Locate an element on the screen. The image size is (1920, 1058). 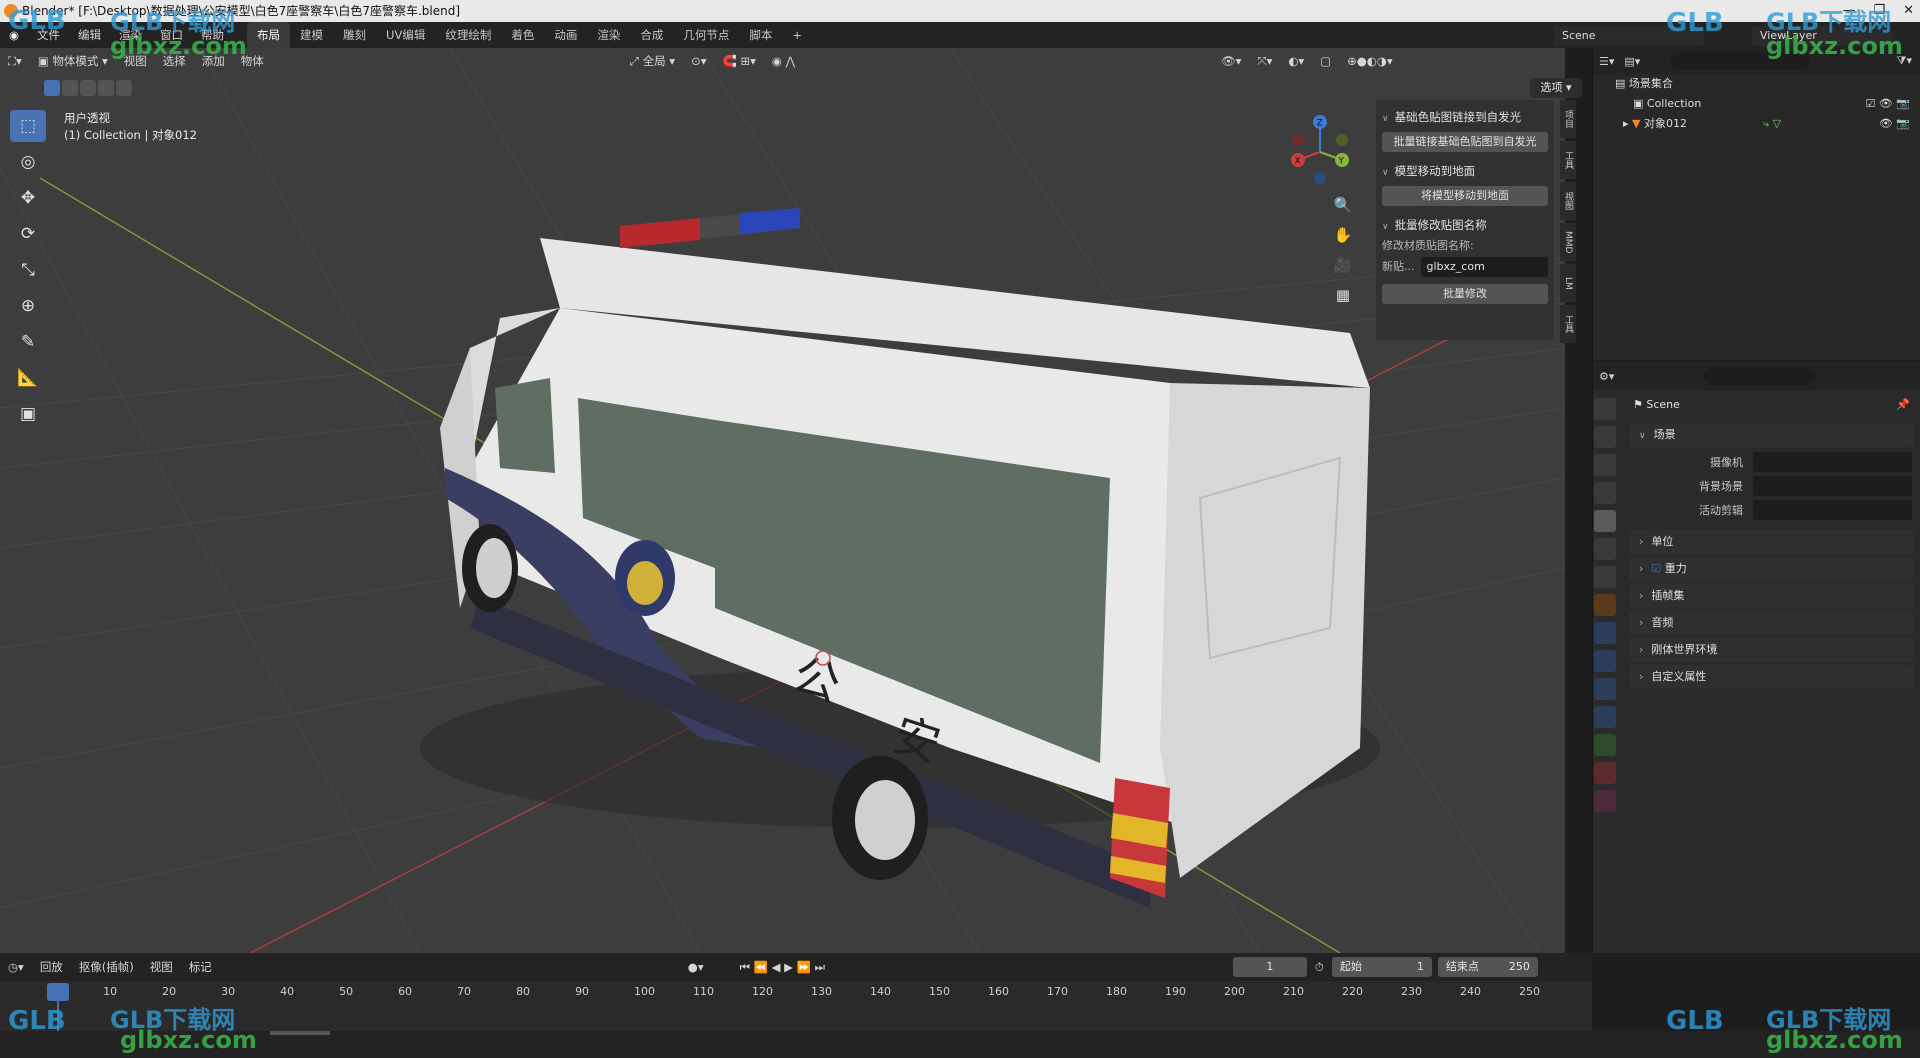
tab-layout: 布局 is located at coordinates (269, 35).